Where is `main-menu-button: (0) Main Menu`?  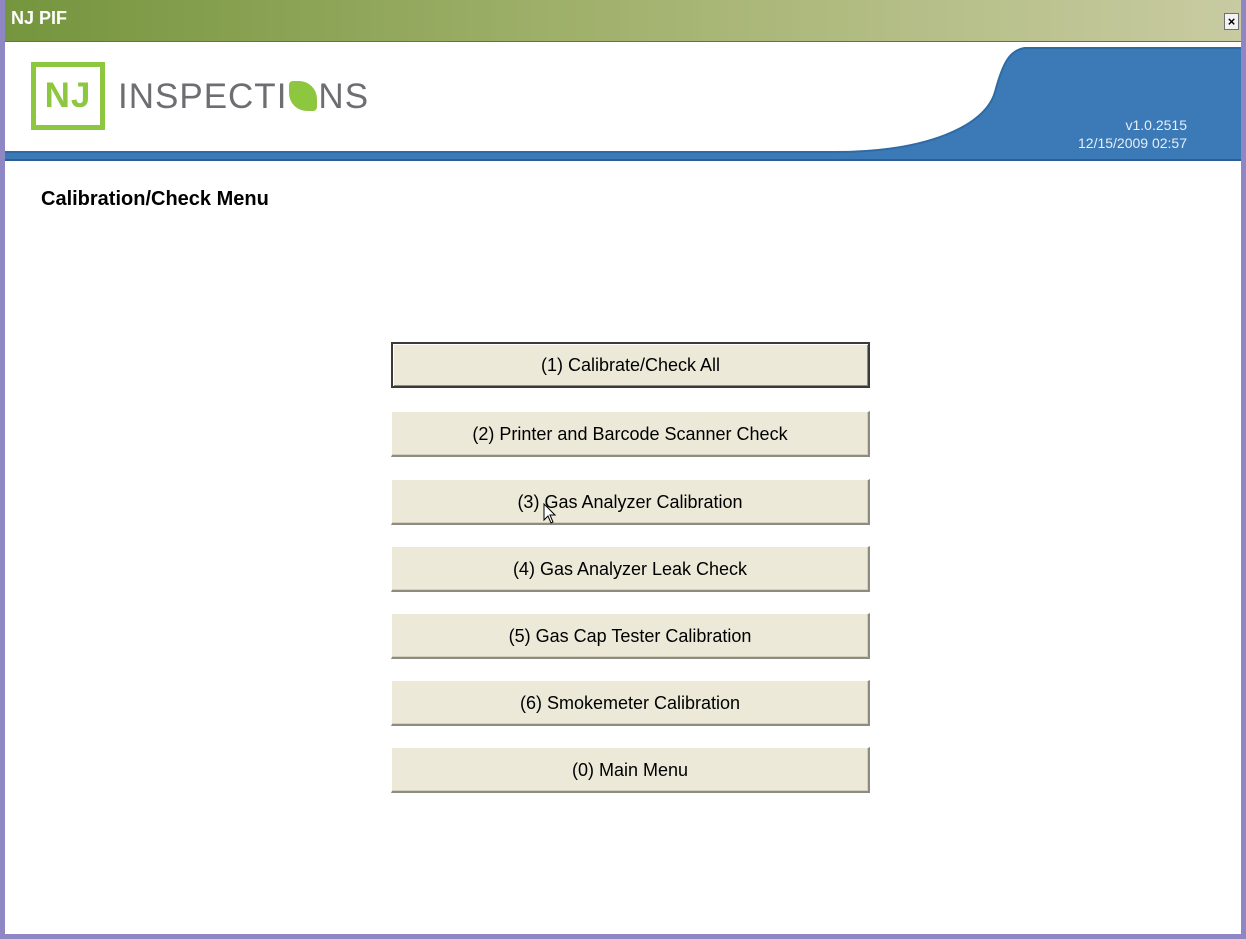
main-menu-button: (0) Main Menu is located at coordinates (630, 770).